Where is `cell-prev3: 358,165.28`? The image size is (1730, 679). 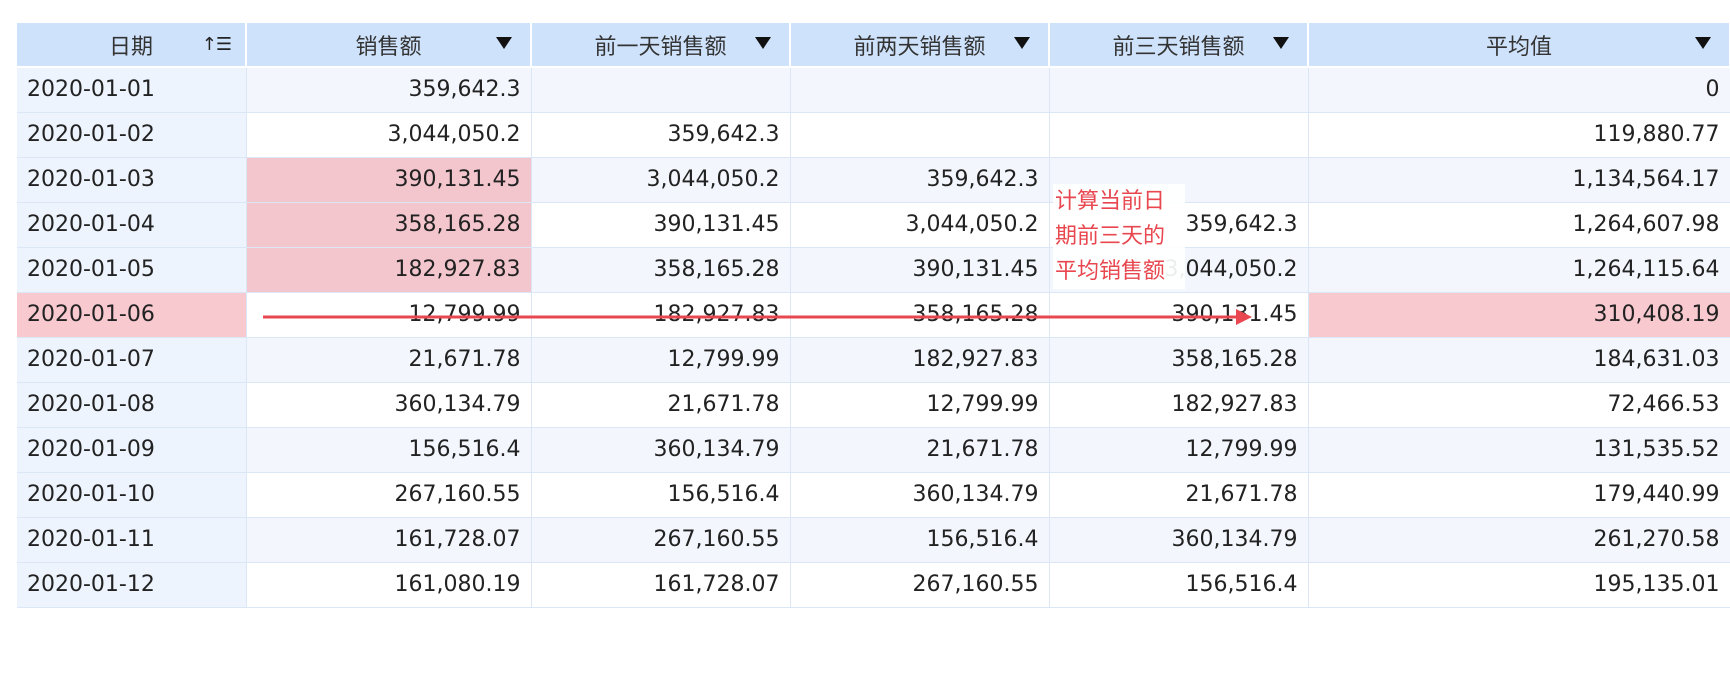 cell-prev3: 358,165.28 is located at coordinates (1179, 360).